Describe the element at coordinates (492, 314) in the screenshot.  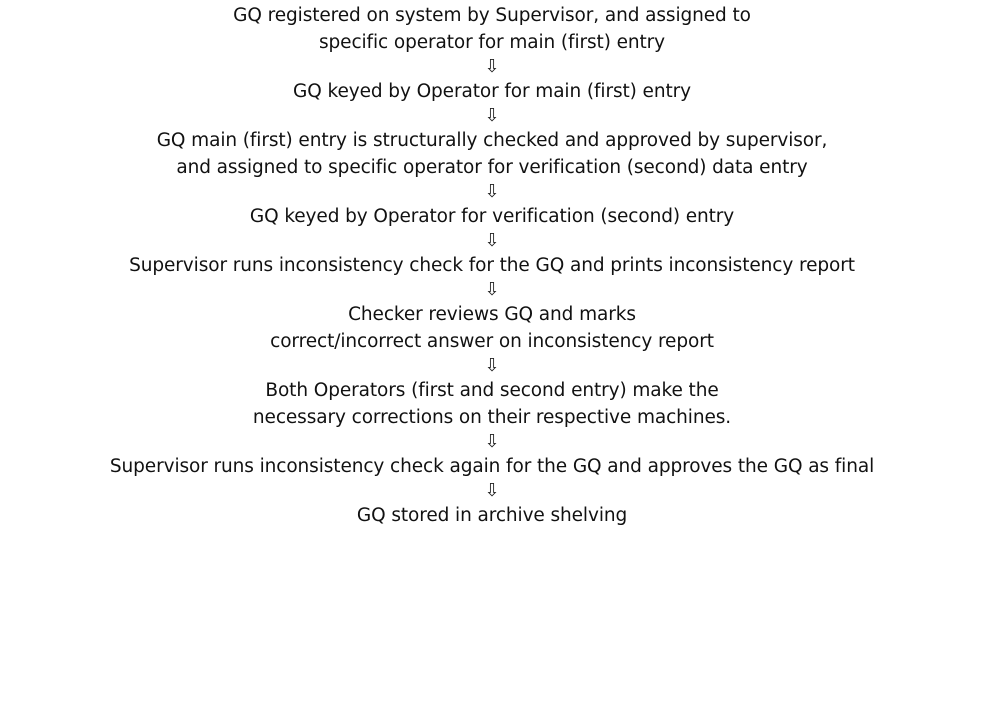
I see `step-text-line: Checker reviews GQ and marks` at that location.